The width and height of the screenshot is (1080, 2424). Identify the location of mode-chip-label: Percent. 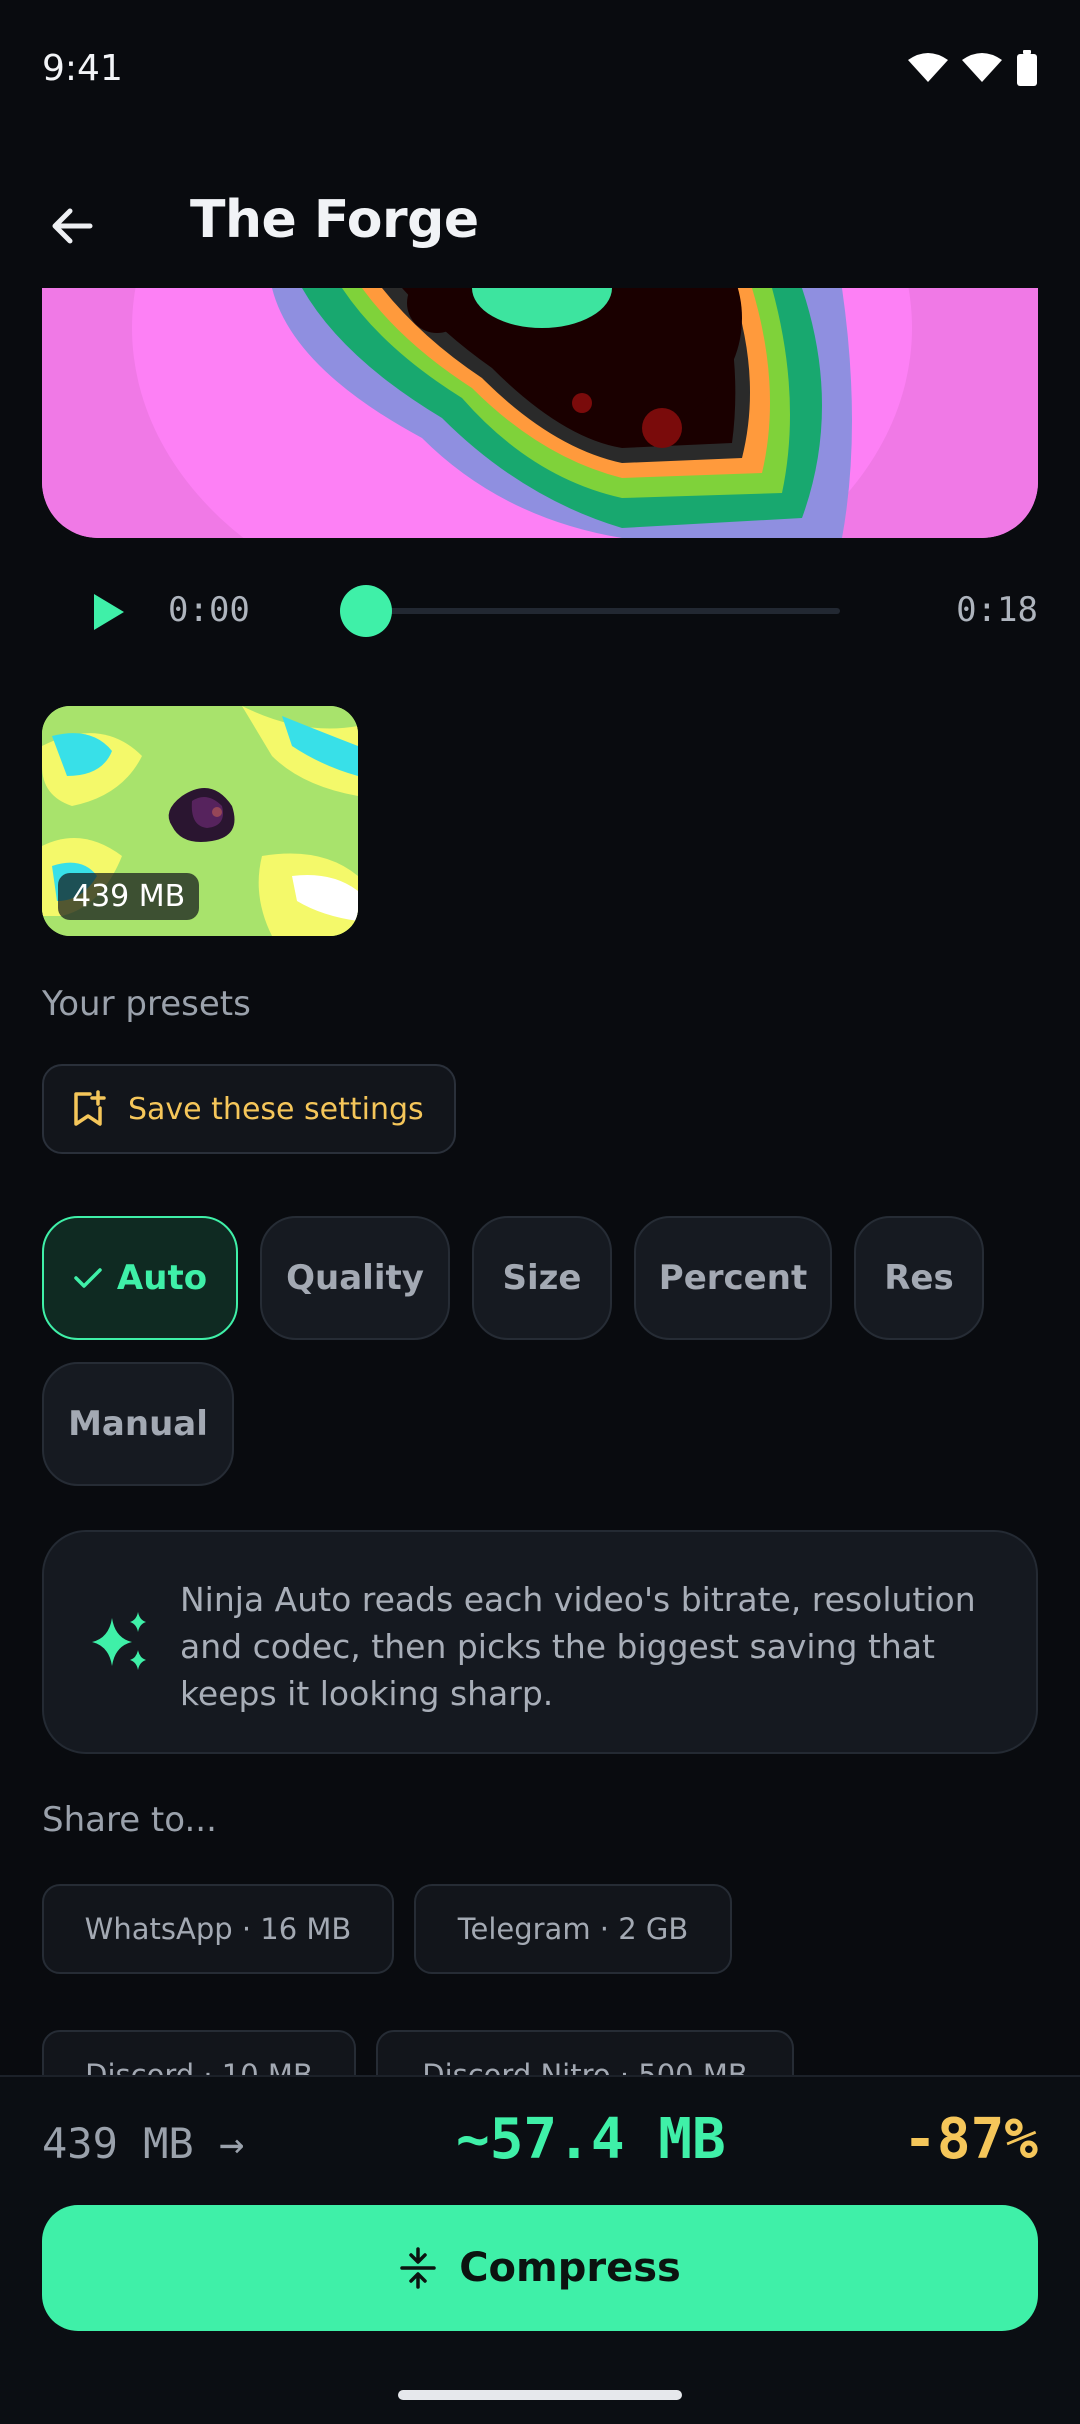
(733, 1278).